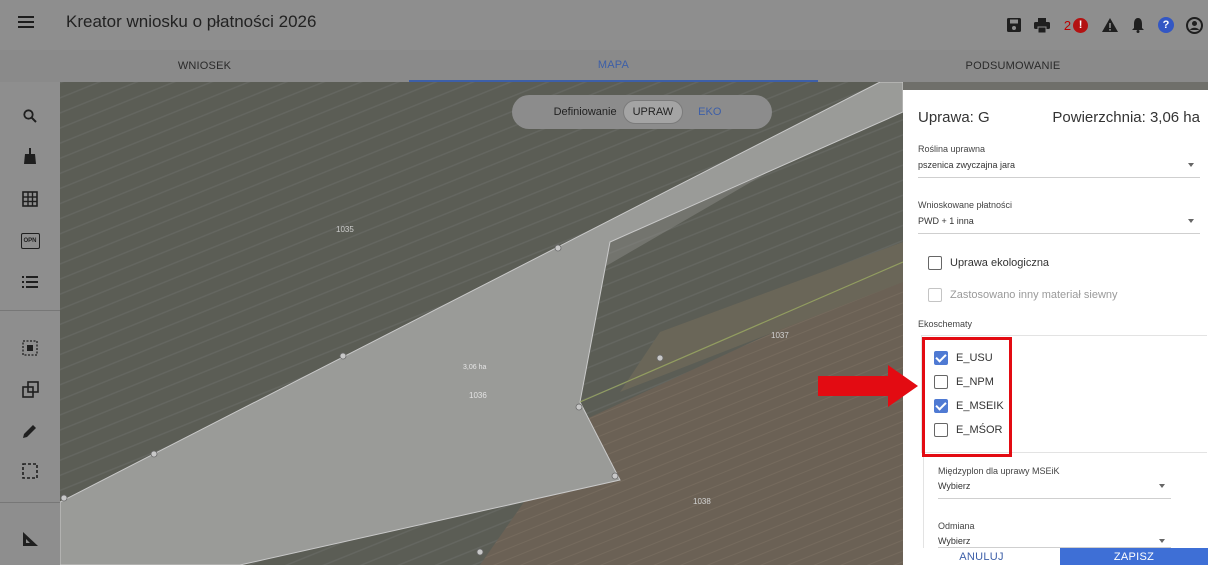 The height and width of the screenshot is (565, 1208). I want to click on pencil-icon, so click(30, 431).